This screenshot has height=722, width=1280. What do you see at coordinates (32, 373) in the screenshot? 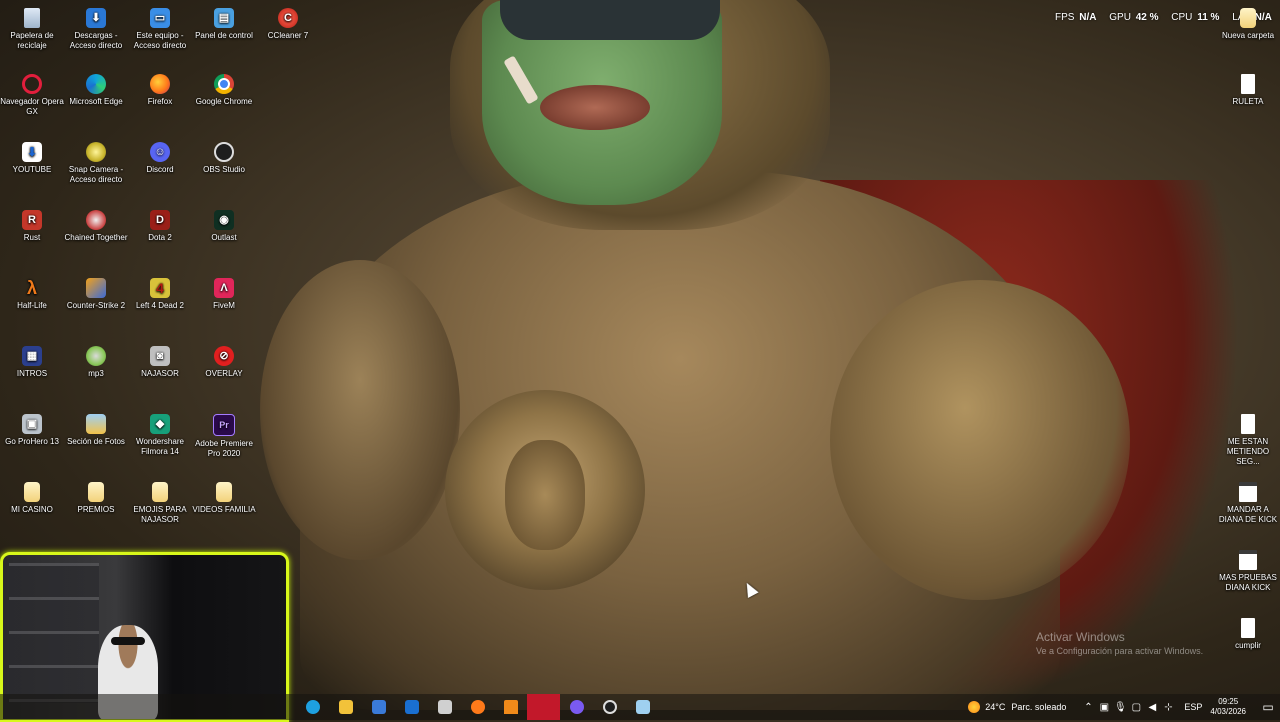
I see `desktop-icon-label: INTROS` at bounding box center [32, 373].